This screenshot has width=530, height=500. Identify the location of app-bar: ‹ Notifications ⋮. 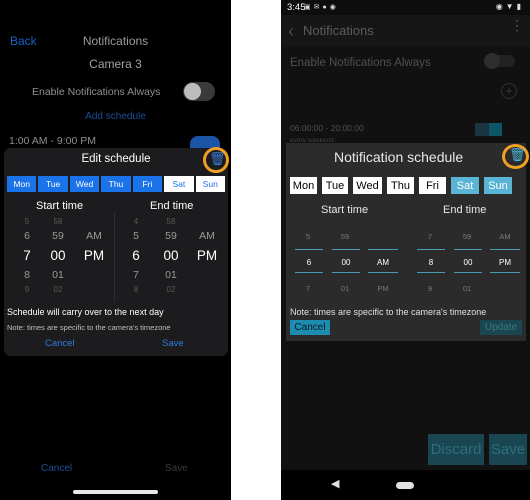
(405, 31).